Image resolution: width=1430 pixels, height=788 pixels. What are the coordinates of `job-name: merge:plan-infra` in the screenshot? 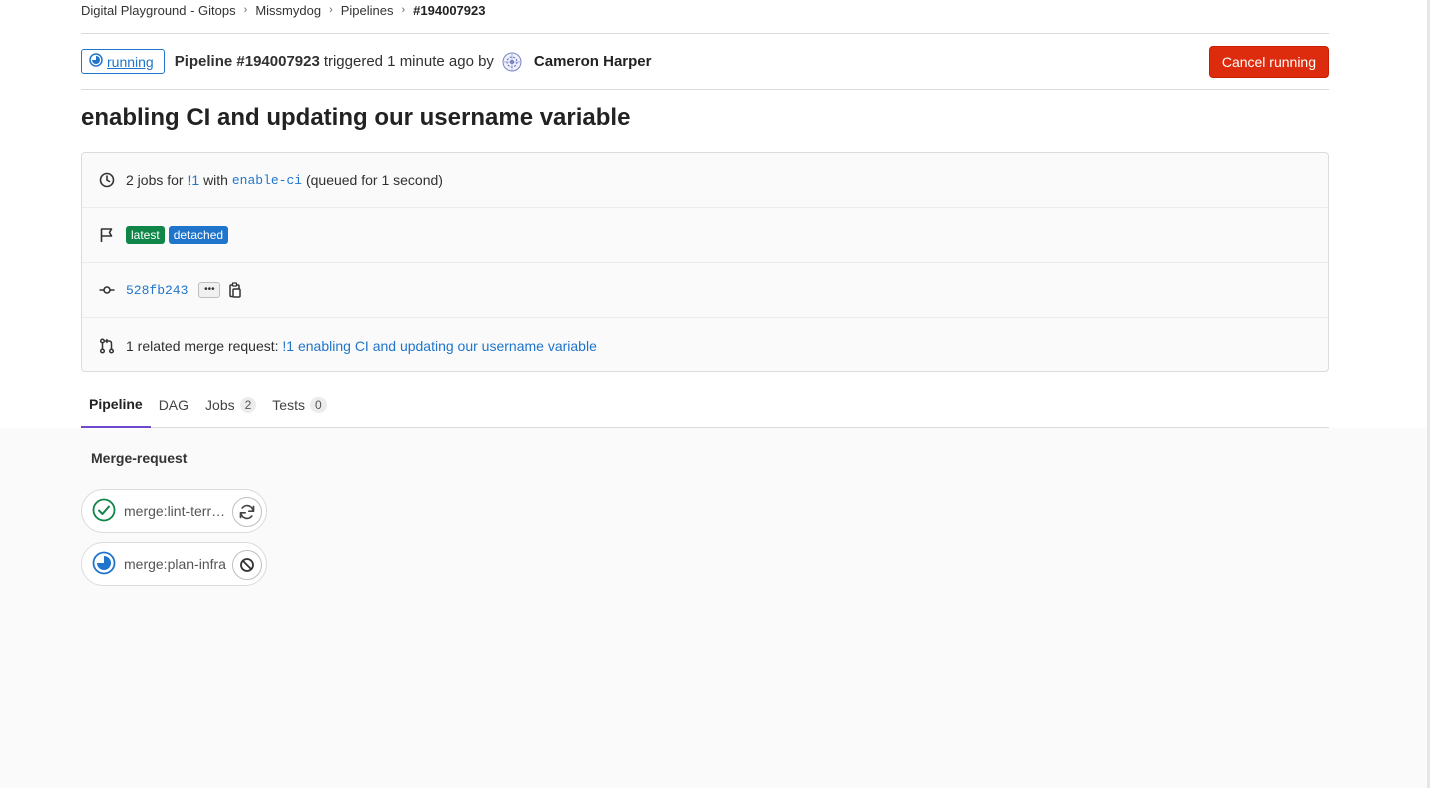 It's located at (175, 564).